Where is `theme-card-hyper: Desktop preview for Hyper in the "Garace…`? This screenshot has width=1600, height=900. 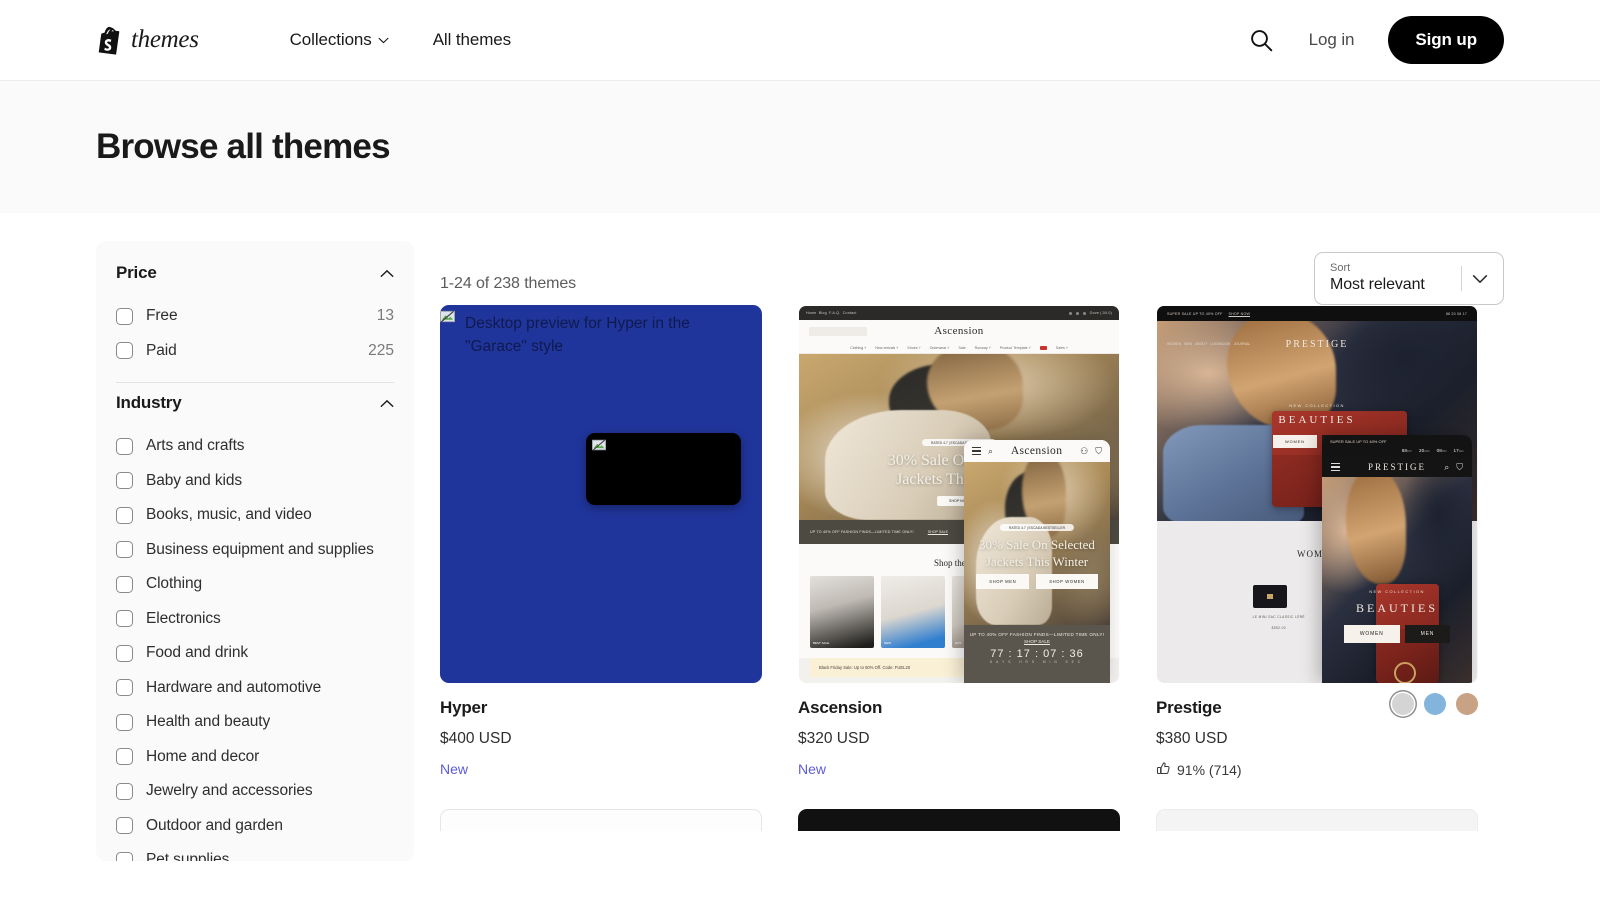 theme-card-hyper: Desktop preview for Hyper in the "Garace… is located at coordinates (601, 542).